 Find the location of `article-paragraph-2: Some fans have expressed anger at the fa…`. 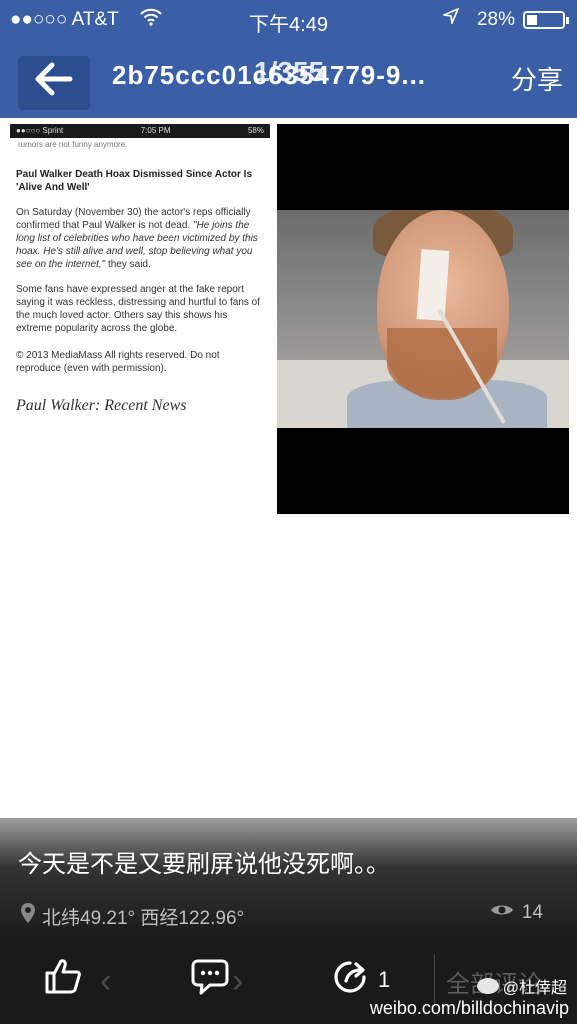

article-paragraph-2: Some fans have expressed anger at the fa… is located at coordinates (138, 309).